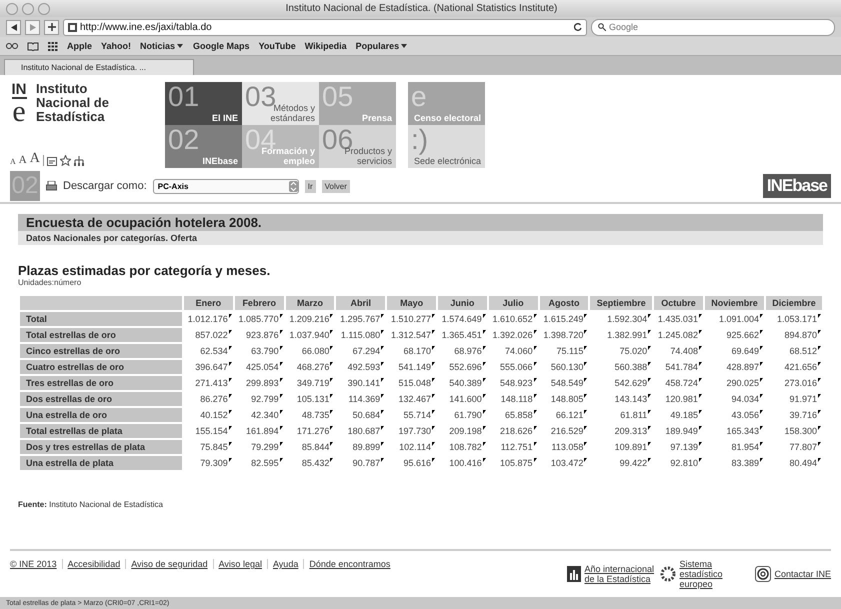  What do you see at coordinates (513, 383) in the screenshot?
I see `table-cell: 548.923` at bounding box center [513, 383].